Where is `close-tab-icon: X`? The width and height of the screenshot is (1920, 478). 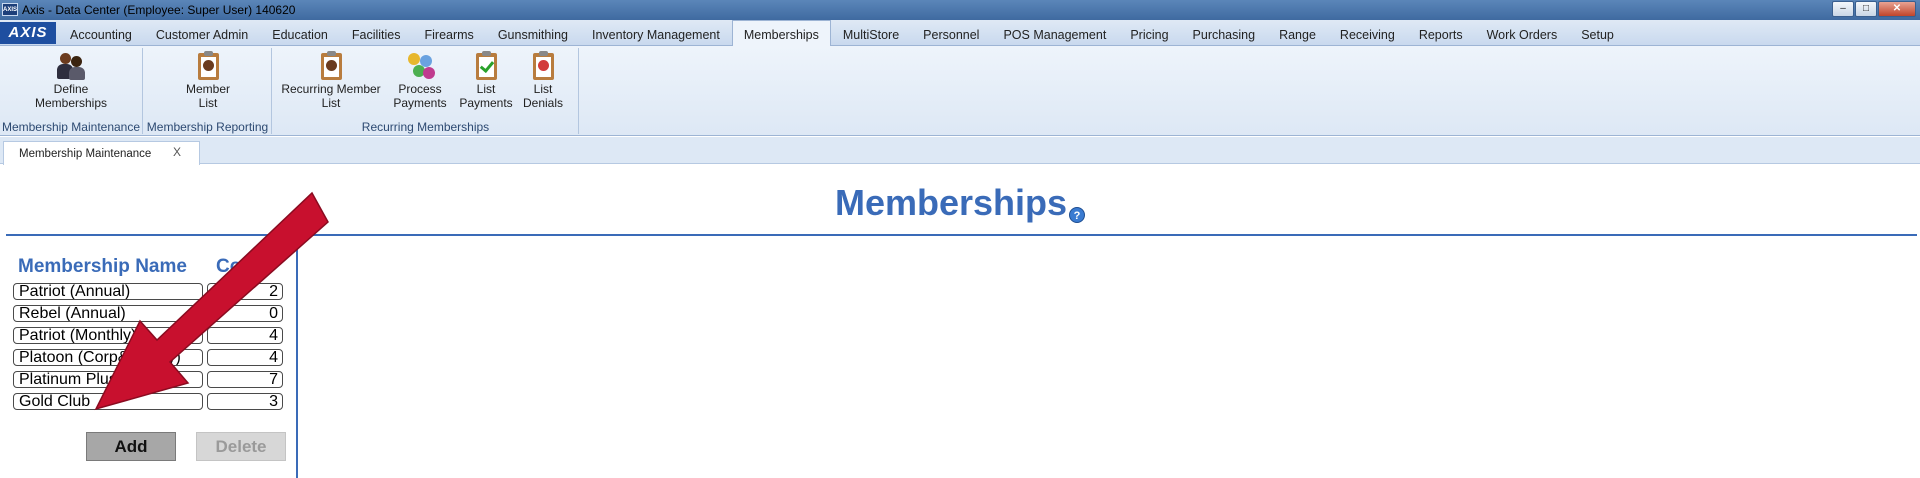 close-tab-icon: X is located at coordinates (177, 152).